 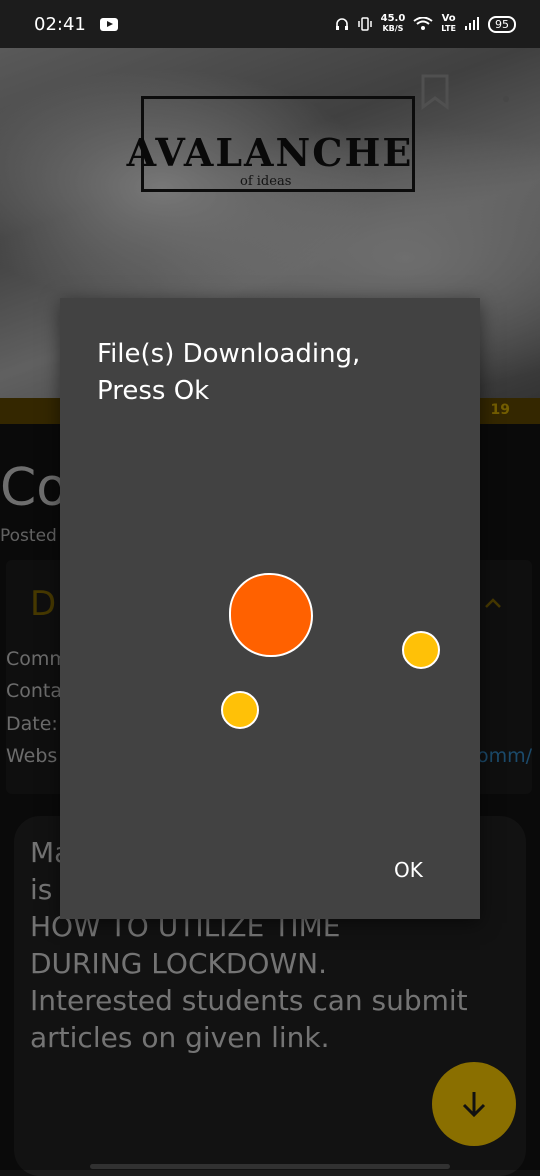 What do you see at coordinates (229, 372) in the screenshot?
I see `dialog-title: File(s) Downloading, Press Ok` at bounding box center [229, 372].